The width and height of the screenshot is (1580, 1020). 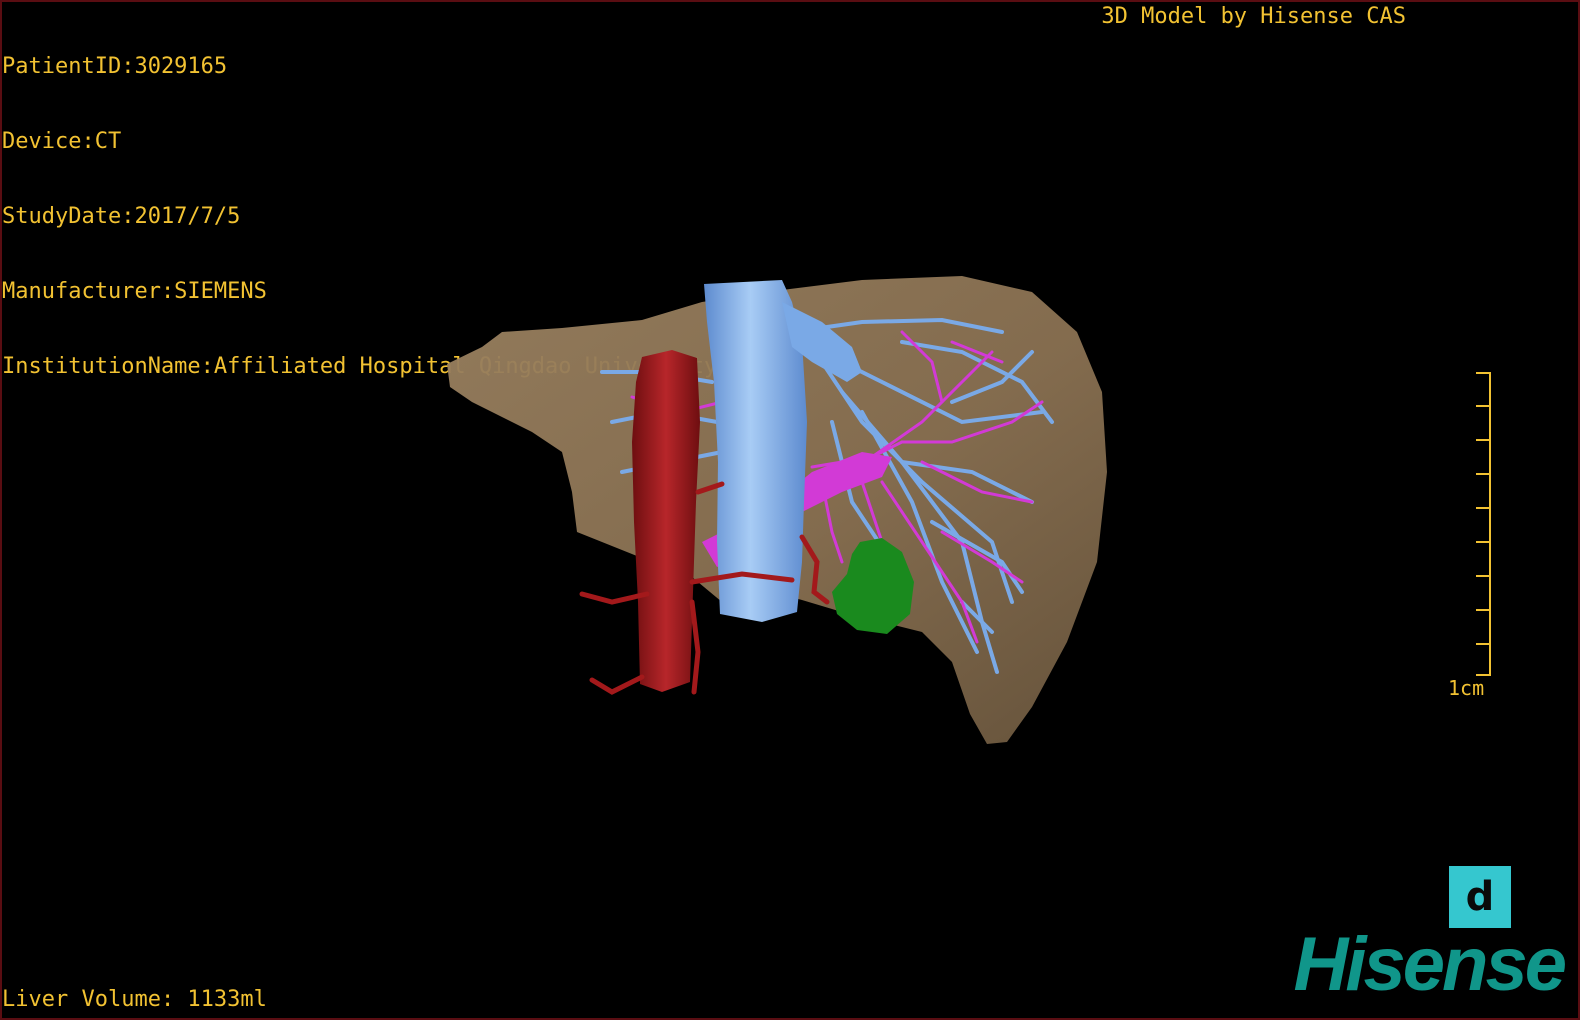 I want to click on view-toggle-button: d, so click(x=1480, y=897).